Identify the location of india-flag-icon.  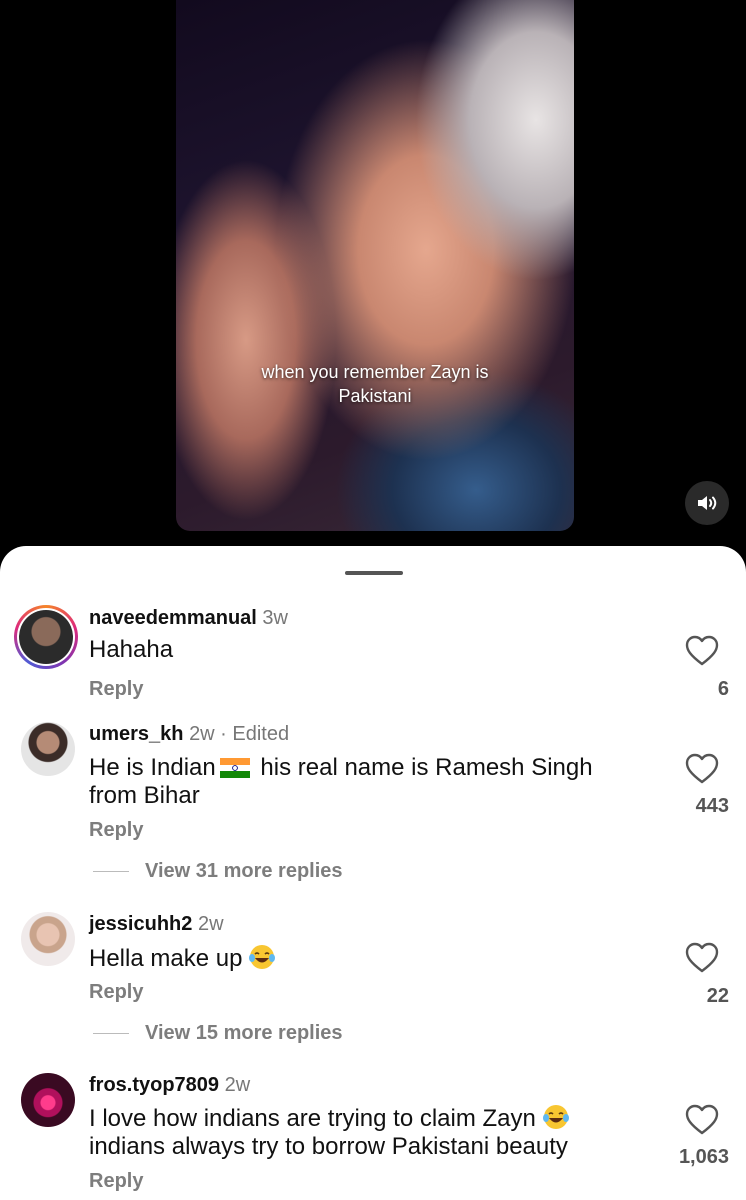
(234, 768).